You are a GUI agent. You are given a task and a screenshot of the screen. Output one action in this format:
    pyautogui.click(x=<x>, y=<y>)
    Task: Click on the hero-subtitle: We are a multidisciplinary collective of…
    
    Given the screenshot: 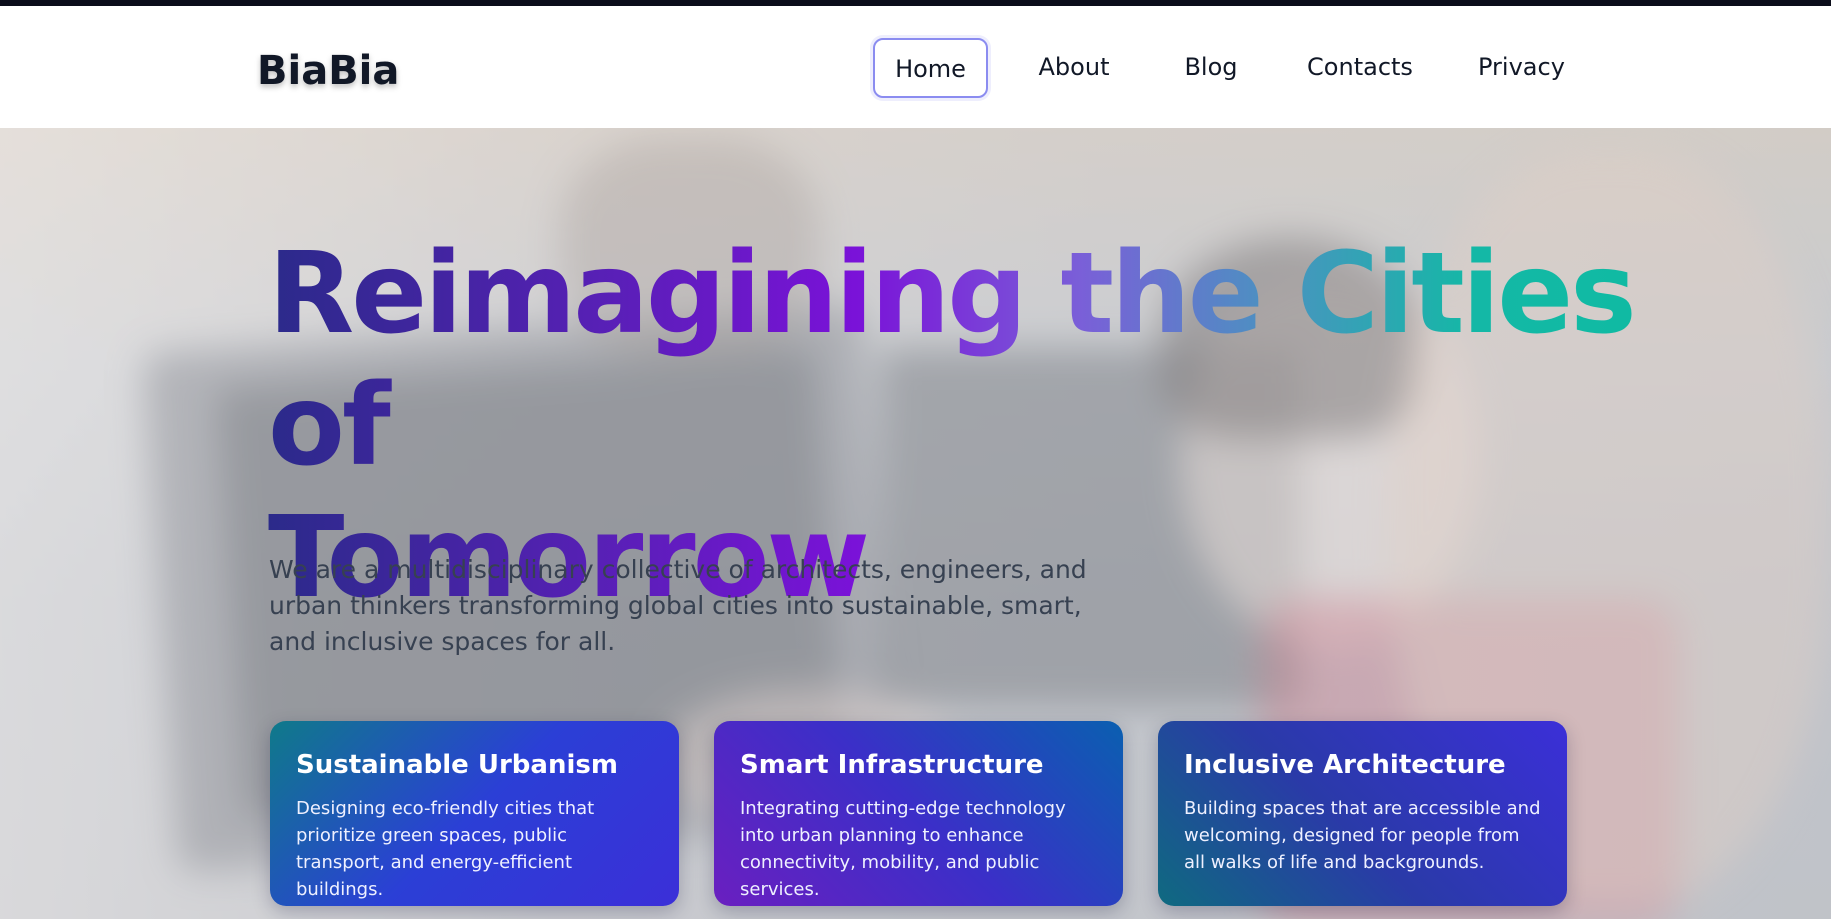 What is the action you would take?
    pyautogui.click(x=678, y=605)
    